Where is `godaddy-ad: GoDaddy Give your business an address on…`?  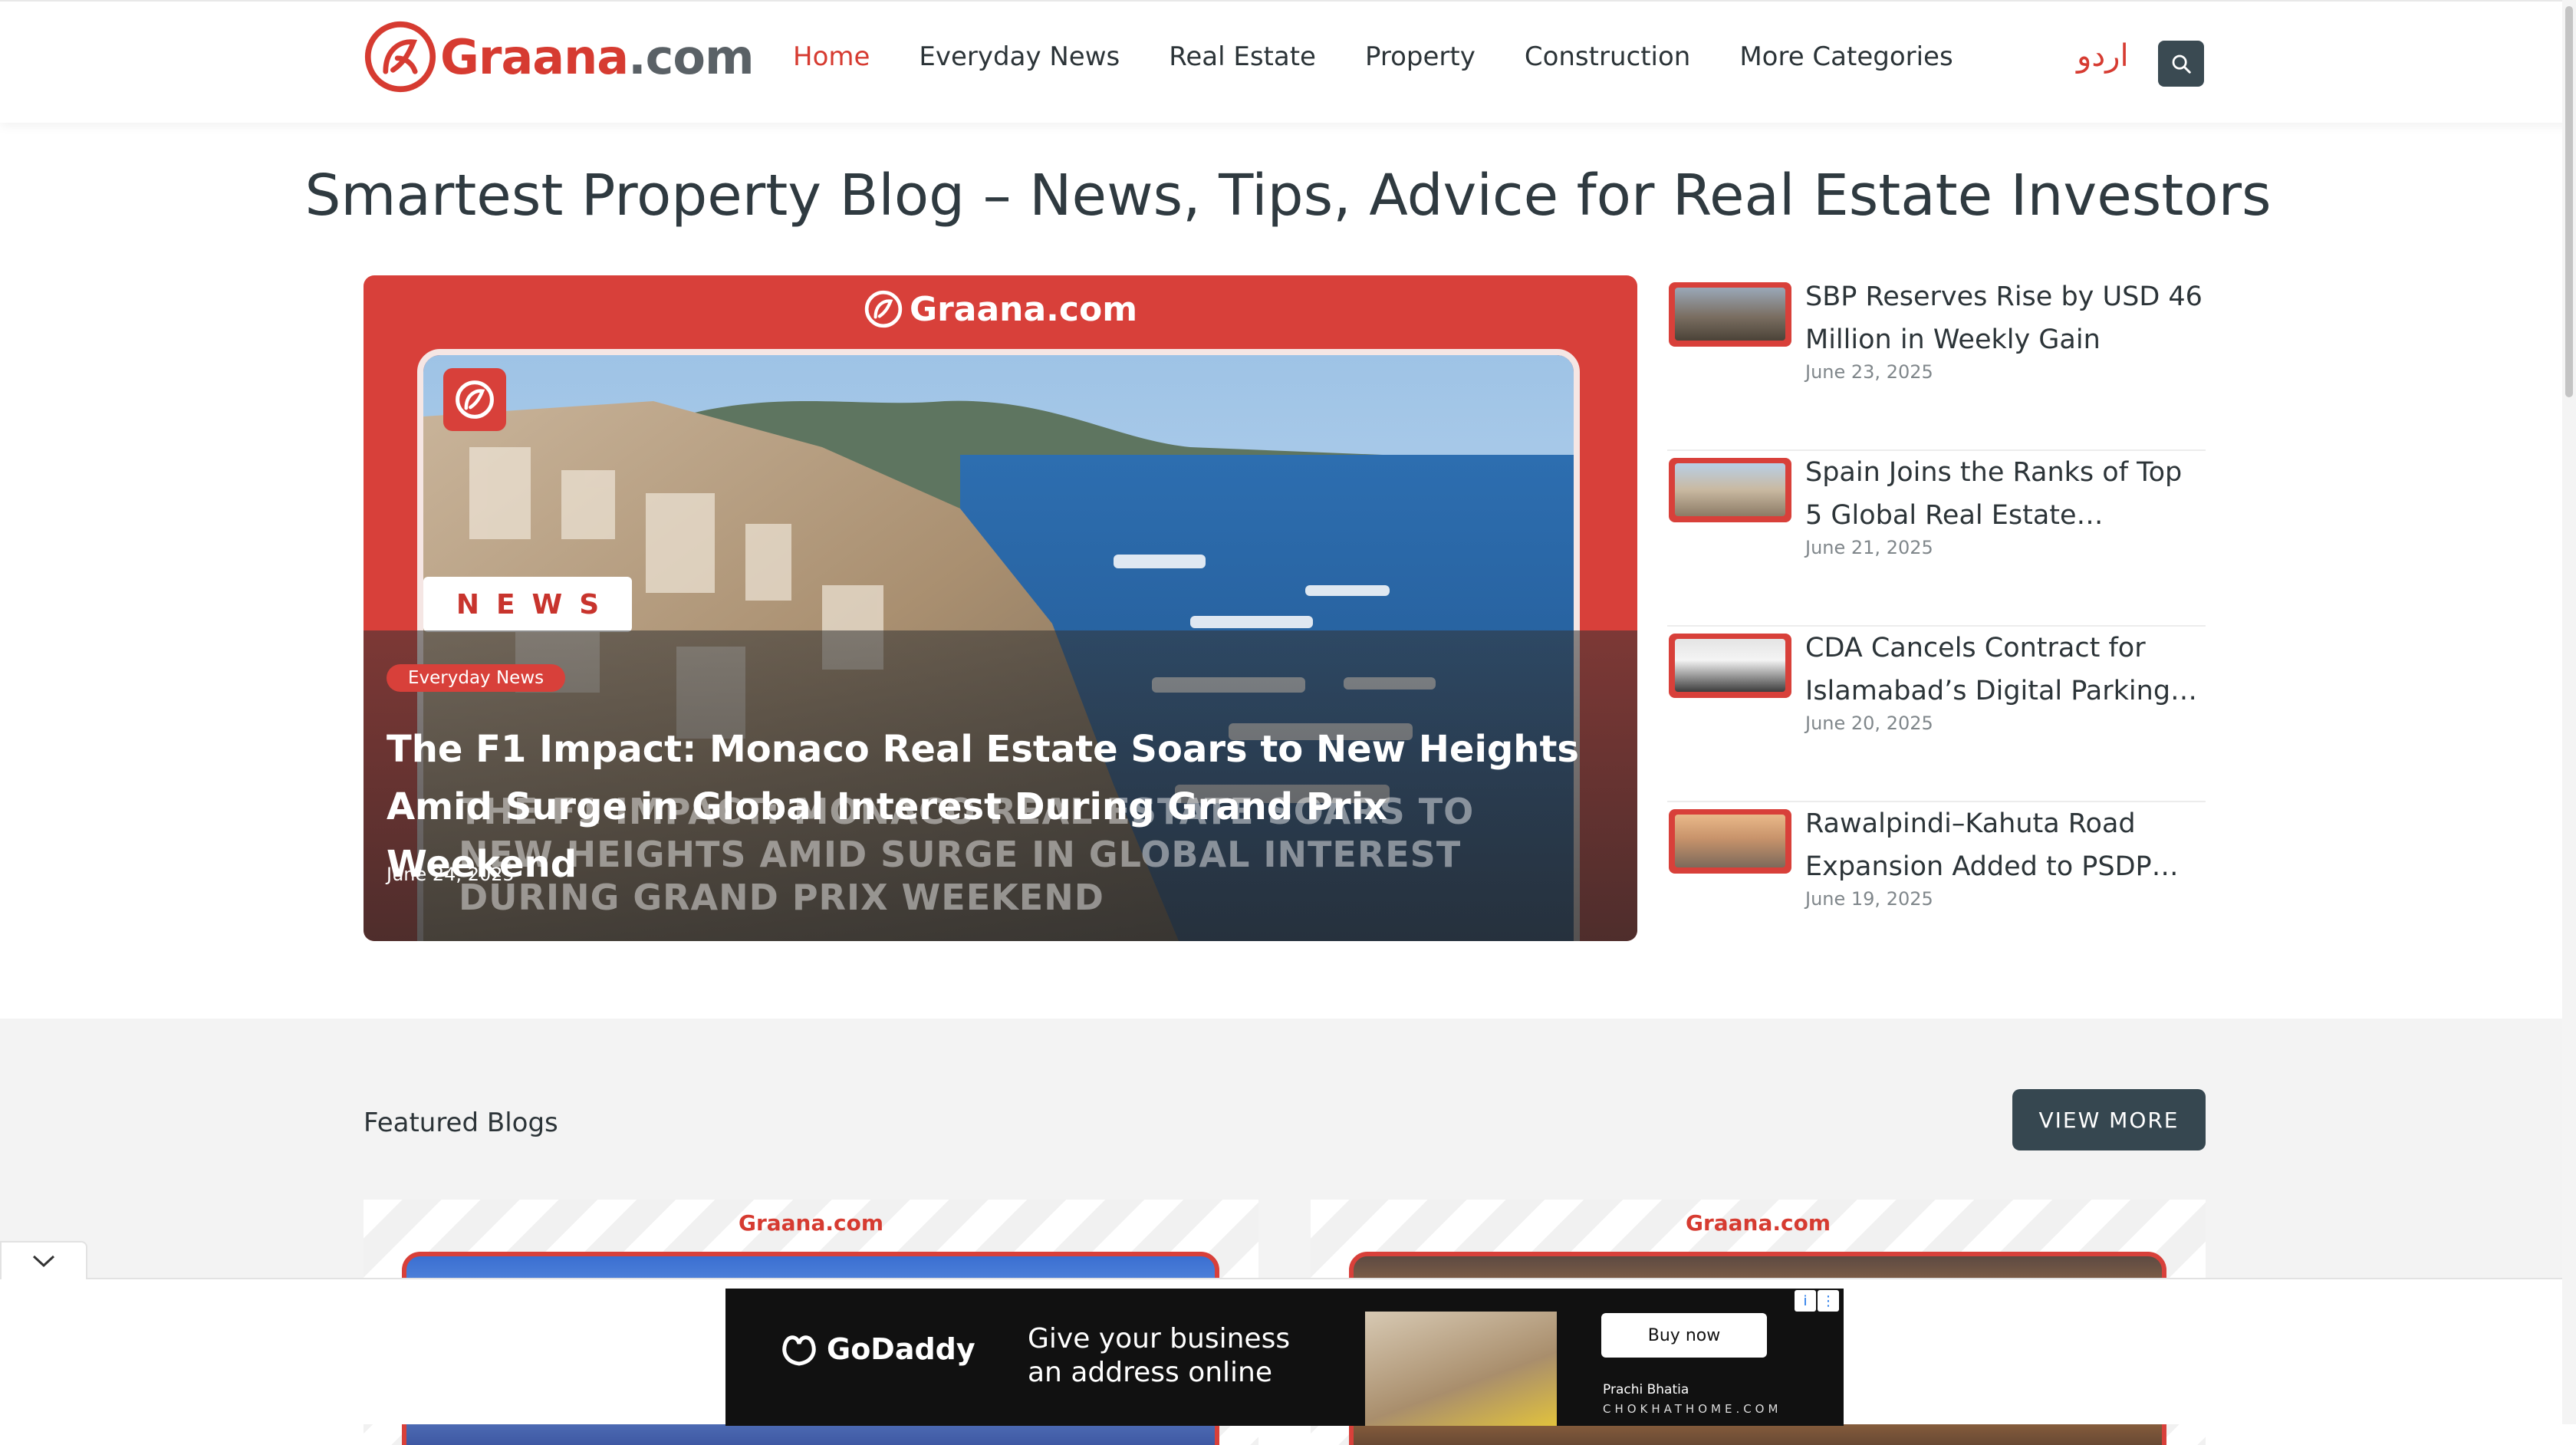
godaddy-ad: GoDaddy Give your business an address on… is located at coordinates (1284, 1357).